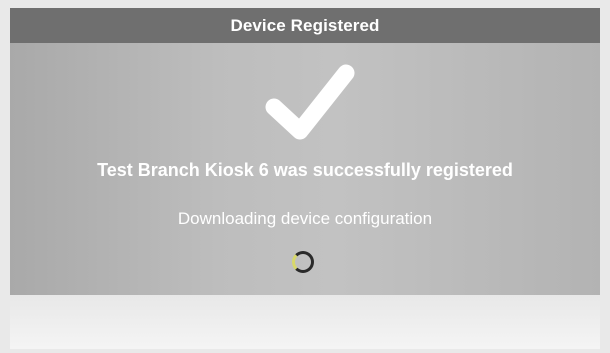 Image resolution: width=610 pixels, height=353 pixels. I want to click on loading-spinner-icon, so click(303, 262).